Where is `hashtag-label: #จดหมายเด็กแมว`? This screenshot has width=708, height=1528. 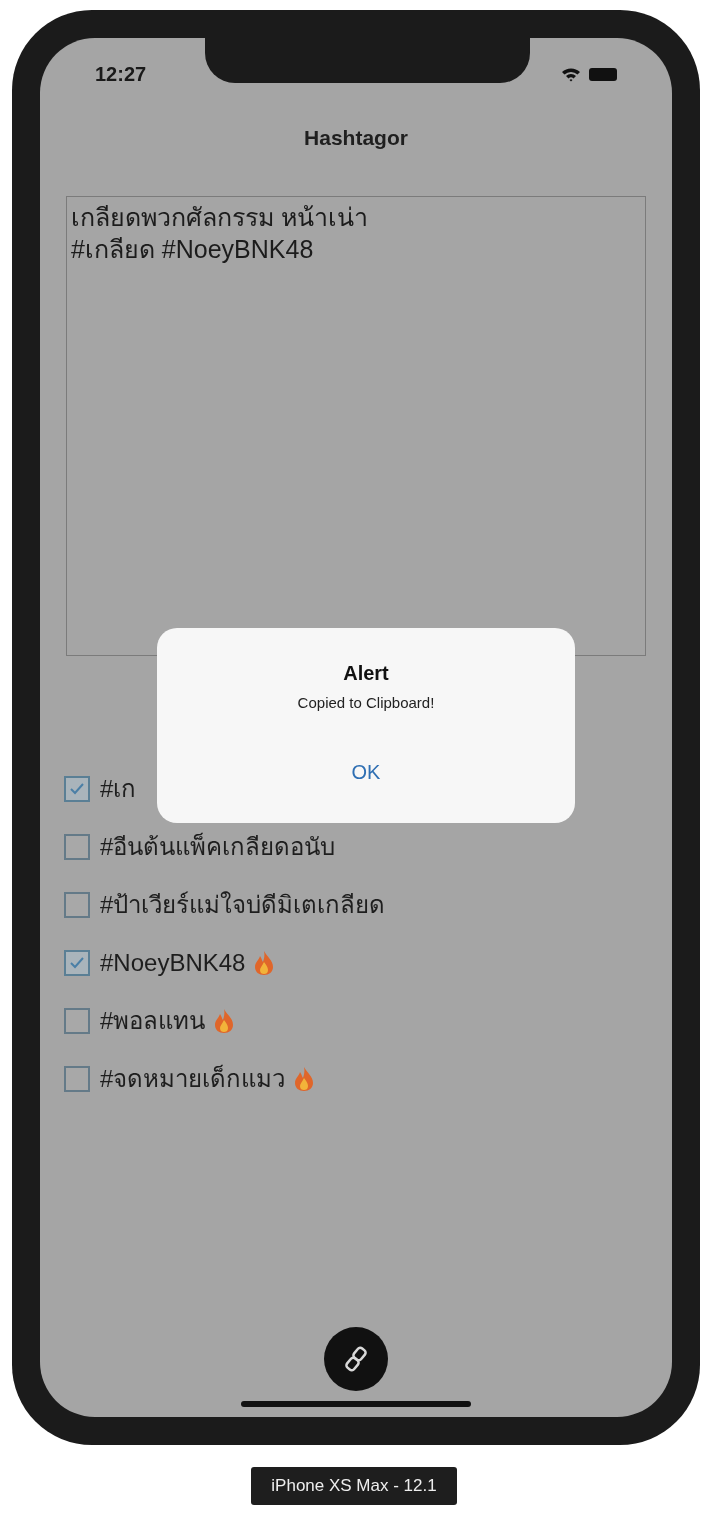
hashtag-label: #จดหมายเด็กแมว is located at coordinates (193, 1079).